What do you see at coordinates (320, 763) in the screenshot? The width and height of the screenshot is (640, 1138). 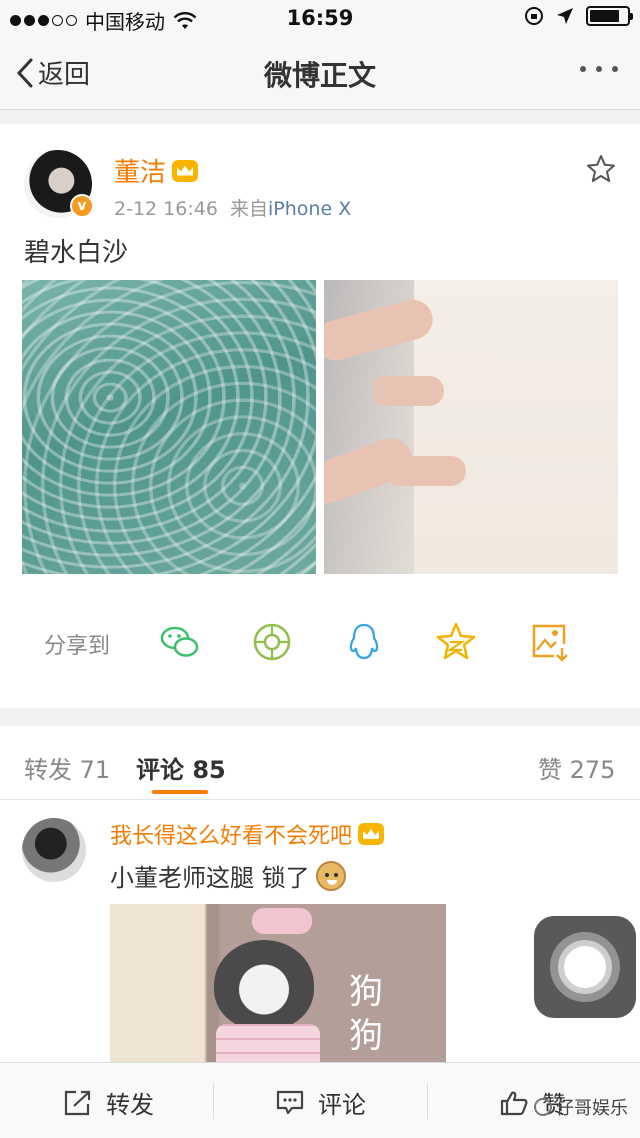 I see `comment-tabs: 转发 71 评论 85 赞 275` at bounding box center [320, 763].